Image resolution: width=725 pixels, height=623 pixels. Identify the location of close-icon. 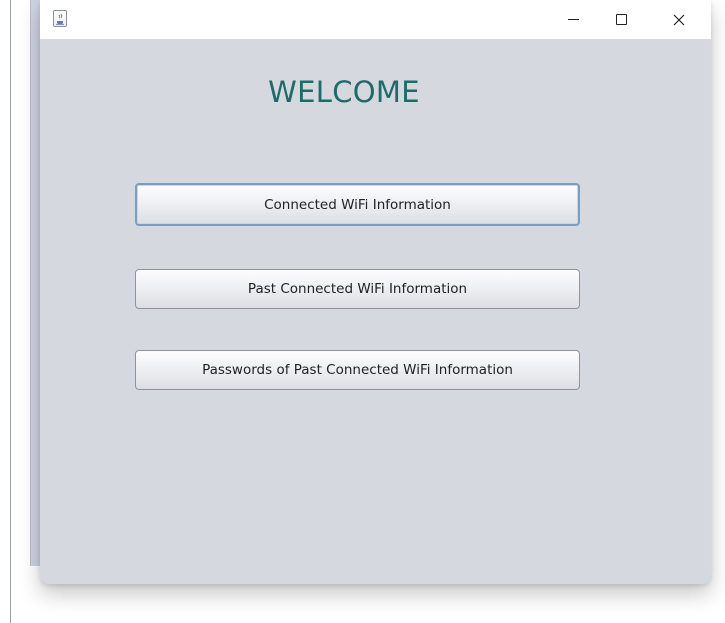
(679, 19).